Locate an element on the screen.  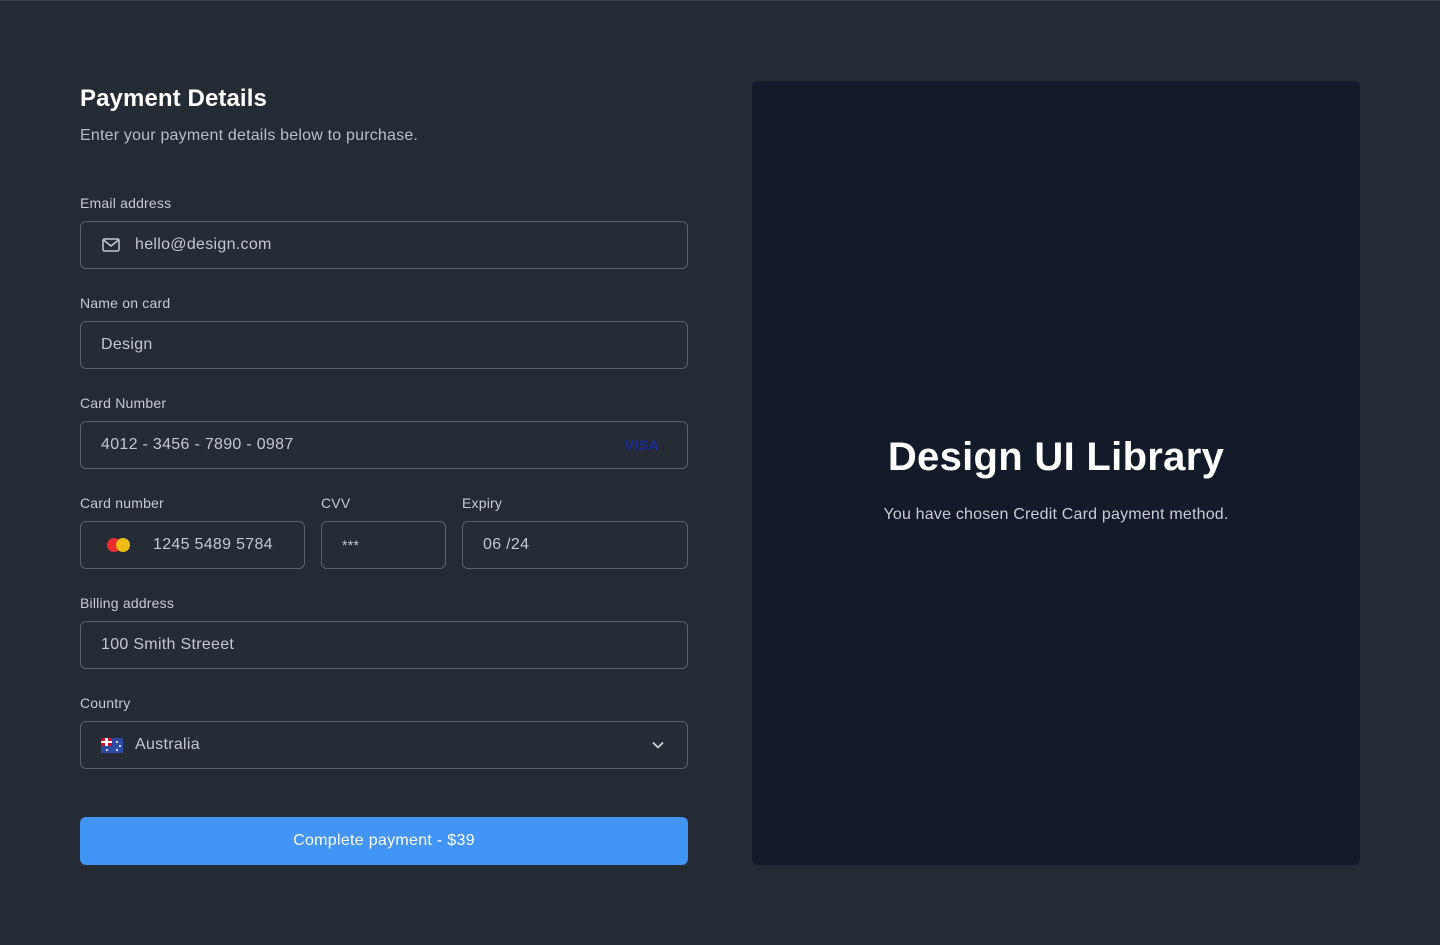
cvv-field: *** is located at coordinates (383, 545).